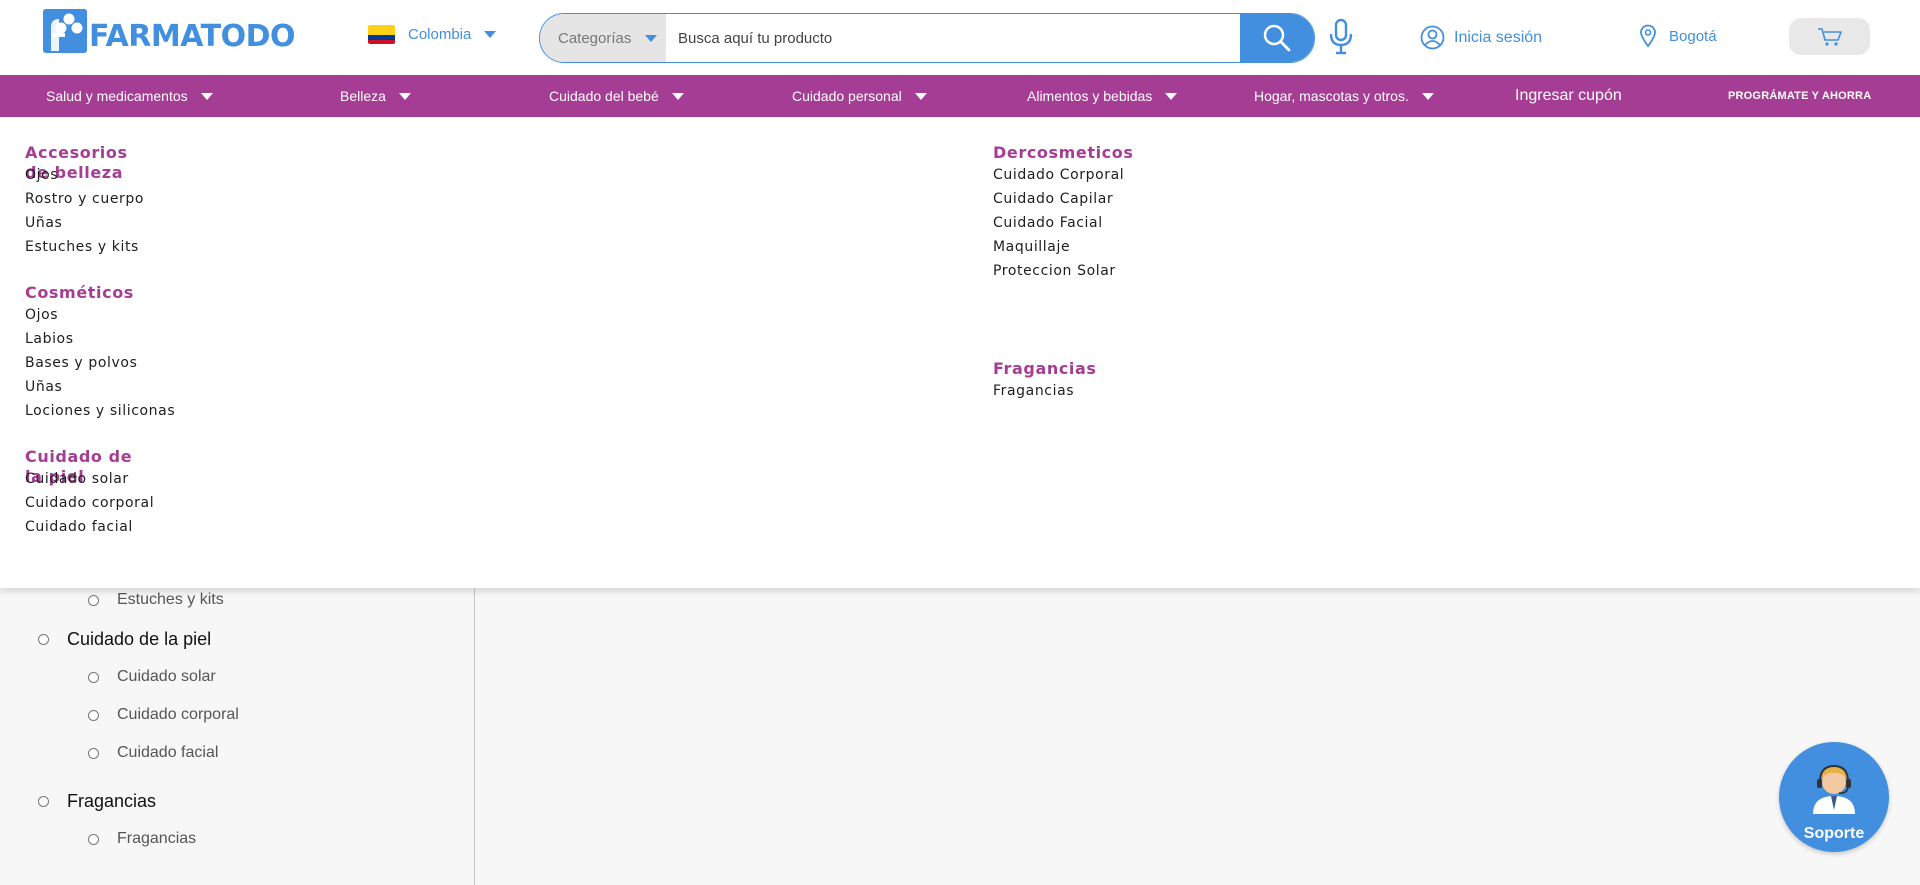 The height and width of the screenshot is (885, 1920). I want to click on nav-salud-medicamentos: Salud y medicamentos, so click(129, 96).